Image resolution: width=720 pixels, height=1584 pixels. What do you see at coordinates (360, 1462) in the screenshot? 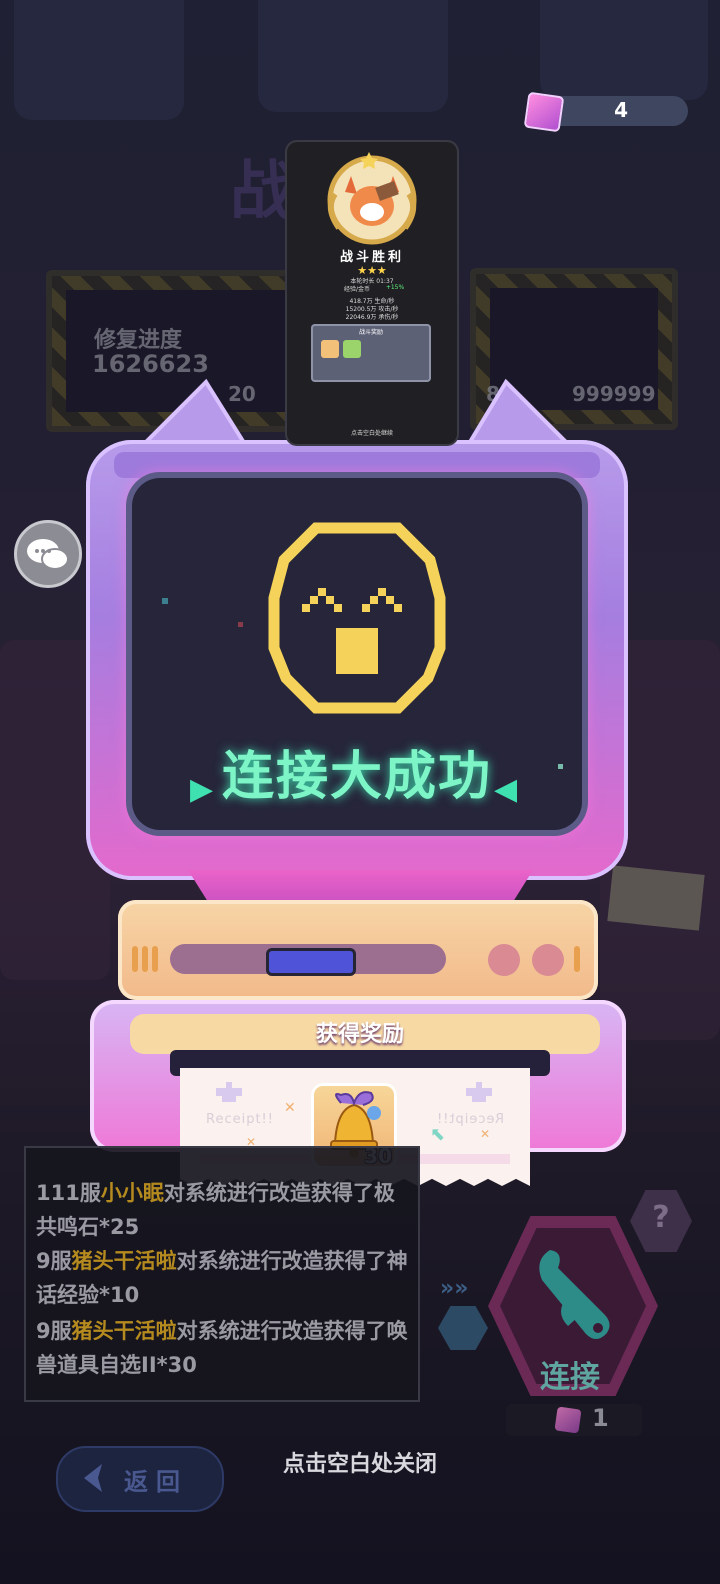
I see `close-hint: 点击空白处关闭` at bounding box center [360, 1462].